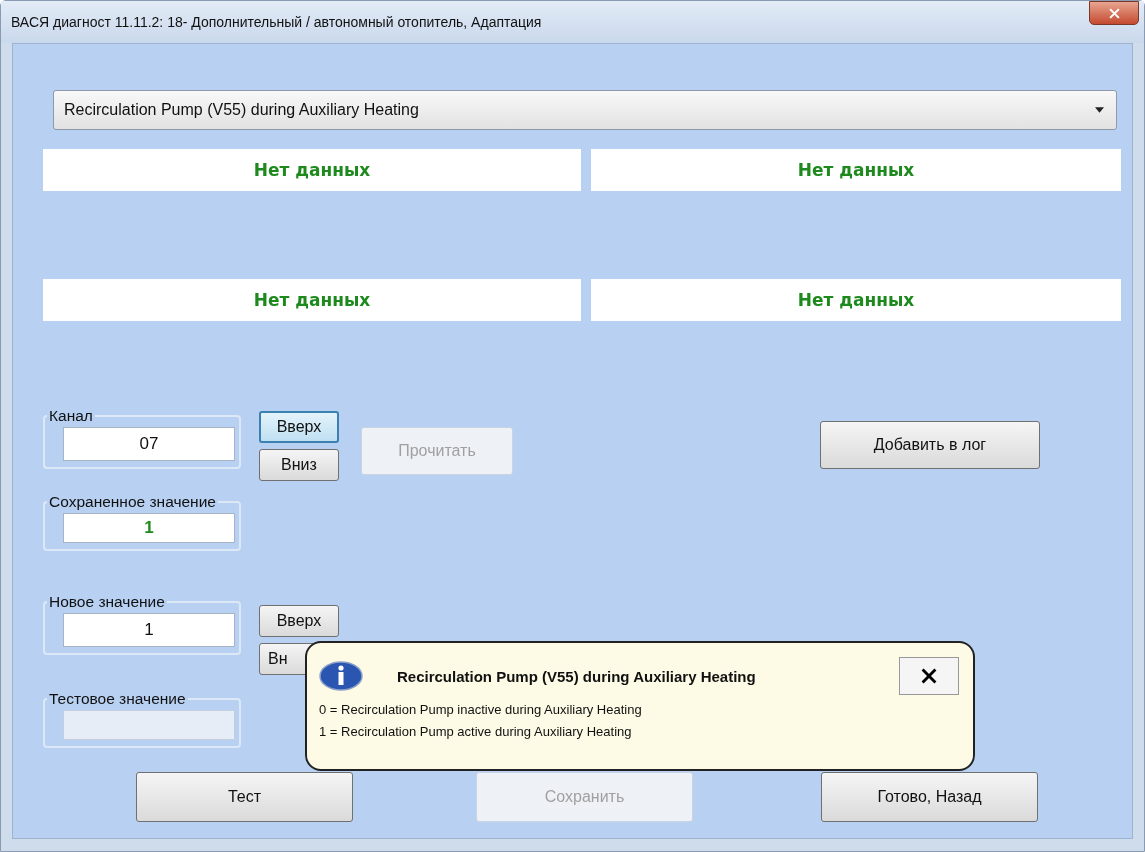 This screenshot has width=1145, height=852. I want to click on tooltip-title: Recirculation Pump (V55) during Auxiliary Heating, so click(577, 676).